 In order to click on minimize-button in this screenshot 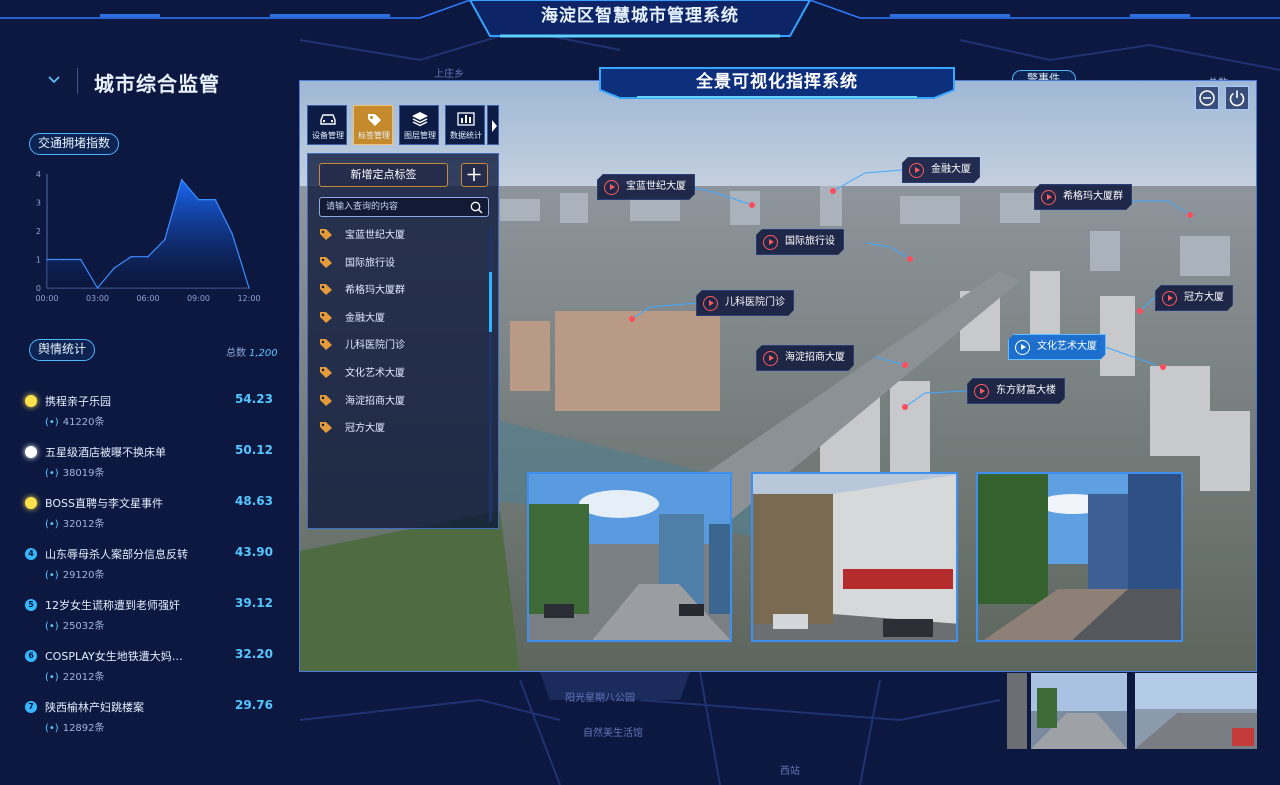, I will do `click(1207, 98)`.